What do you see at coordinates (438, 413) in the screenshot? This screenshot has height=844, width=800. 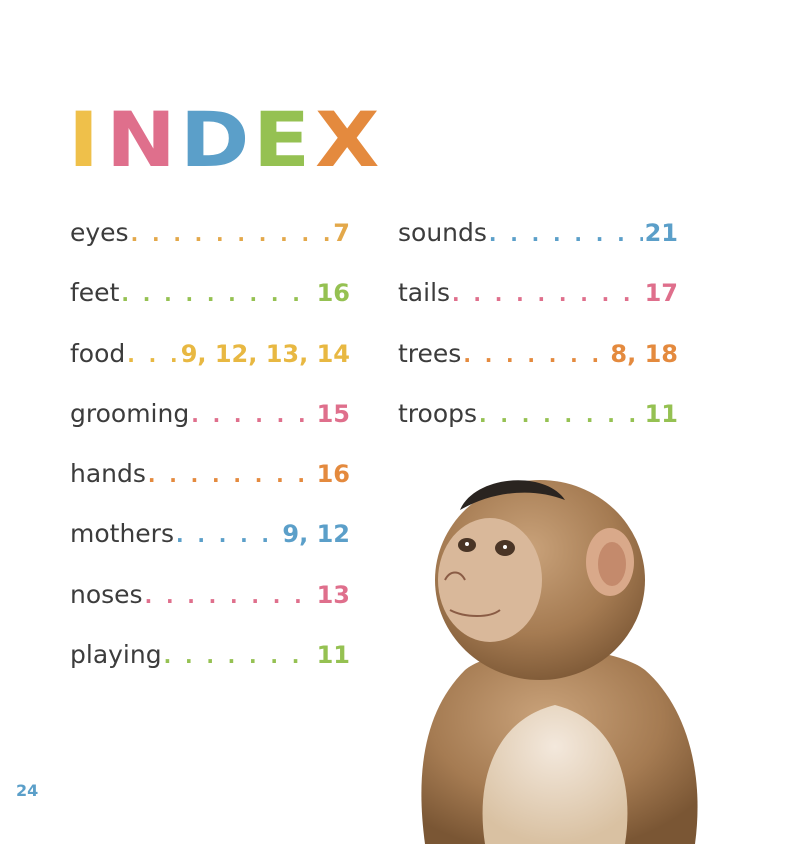 I see `index-term: troops` at bounding box center [438, 413].